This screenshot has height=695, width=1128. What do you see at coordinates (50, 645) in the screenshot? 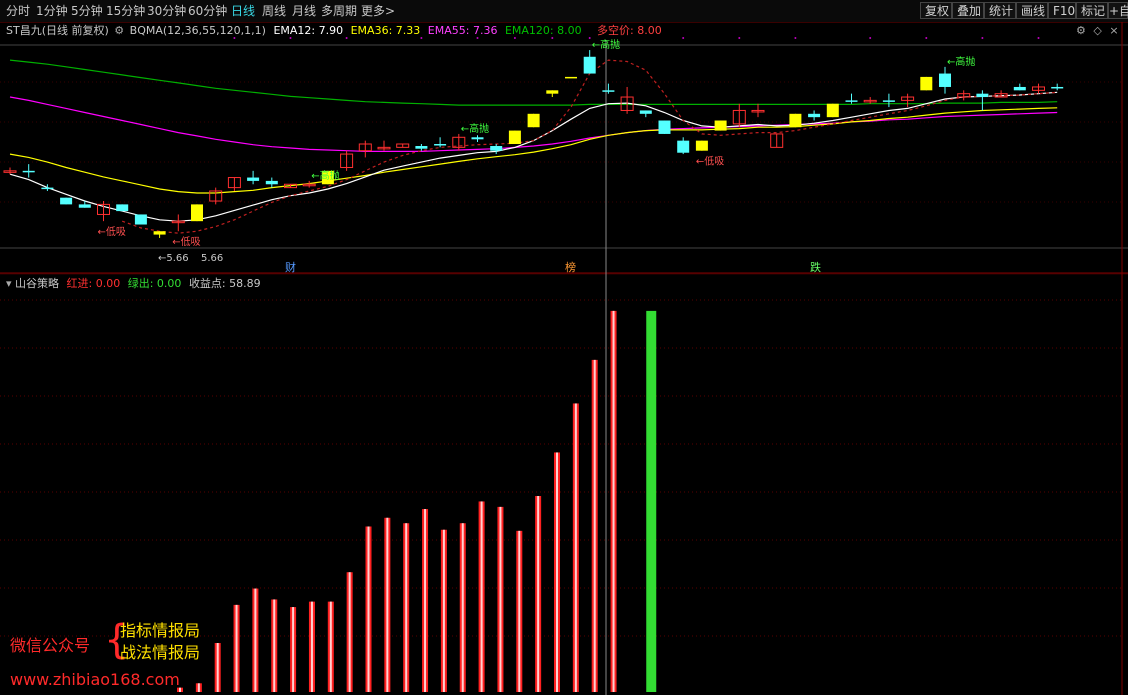
I see `watermark-wechat-label: 微信公众号` at bounding box center [50, 645].